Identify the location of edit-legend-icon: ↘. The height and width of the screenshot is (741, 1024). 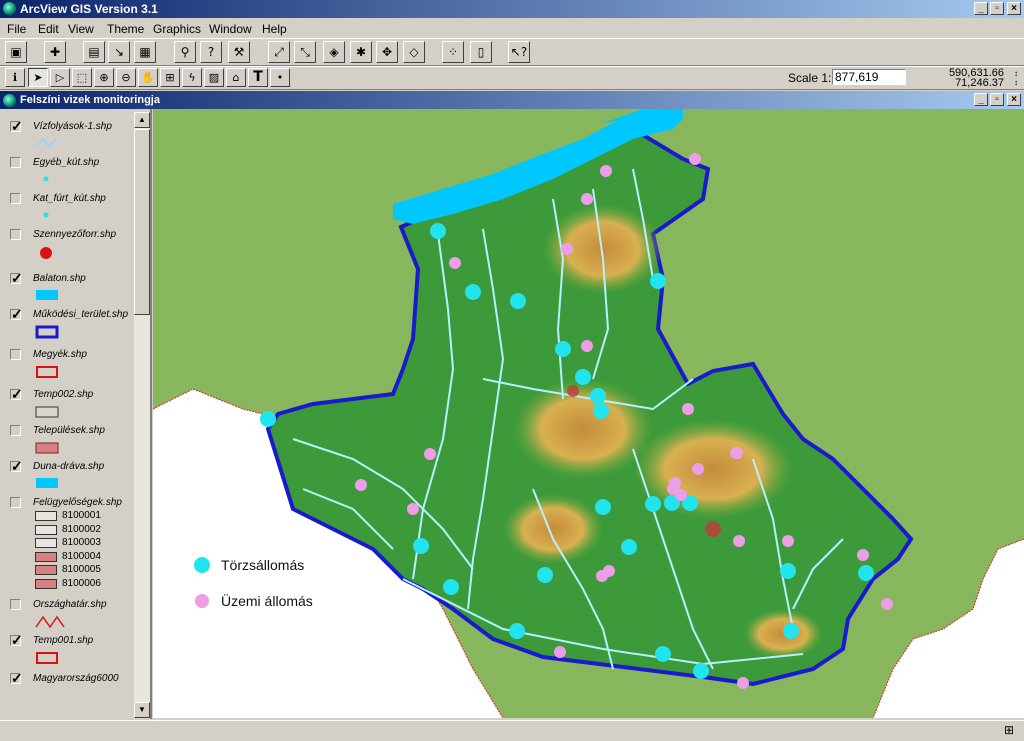
(119, 52).